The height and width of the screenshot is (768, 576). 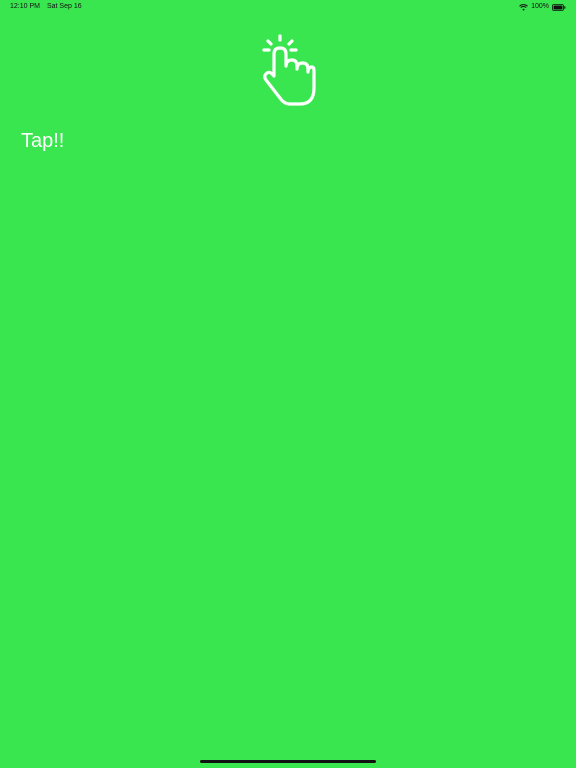 I want to click on status-right: 100%, so click(x=542, y=7).